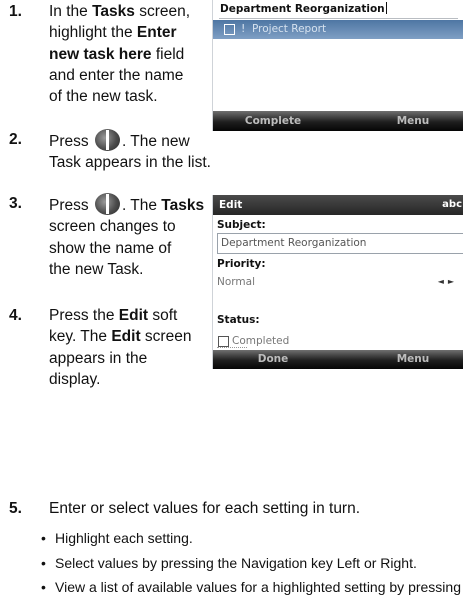  Describe the element at coordinates (273, 359) in the screenshot. I see `done-softkey: Done` at that location.